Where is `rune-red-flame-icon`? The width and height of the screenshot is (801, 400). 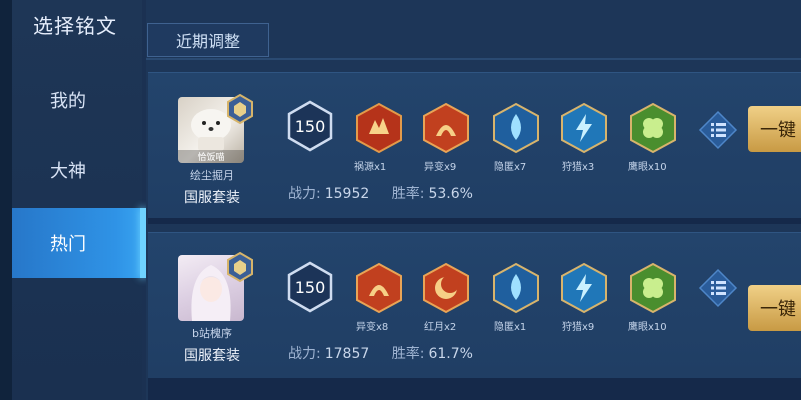 rune-red-flame-icon is located at coordinates (379, 128).